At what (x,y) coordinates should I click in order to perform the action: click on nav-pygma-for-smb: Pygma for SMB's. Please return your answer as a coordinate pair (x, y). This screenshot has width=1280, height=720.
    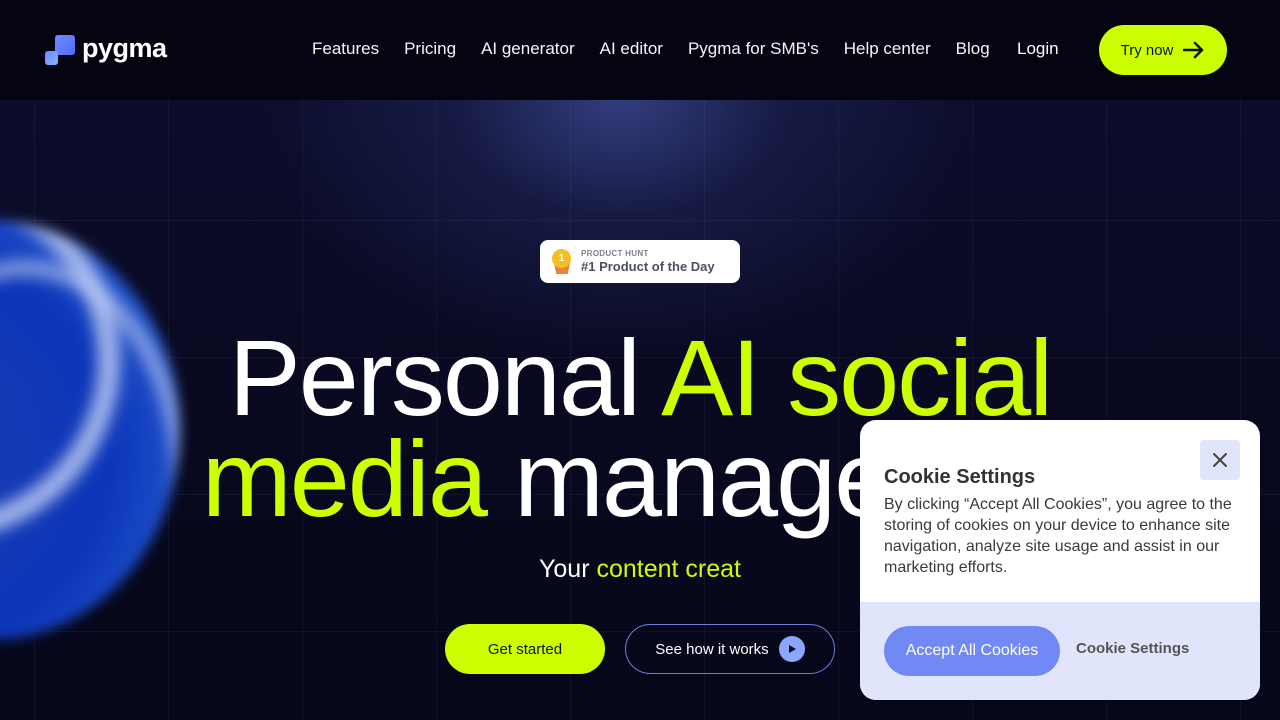
    Looking at the image, I should click on (753, 49).